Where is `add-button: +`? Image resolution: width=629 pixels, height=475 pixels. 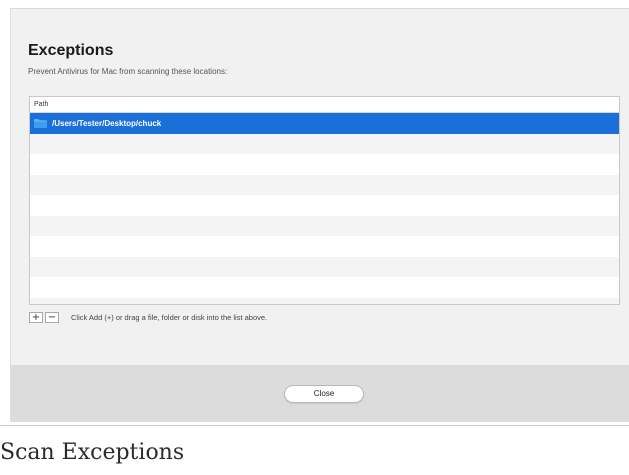
add-button: + is located at coordinates (36, 317).